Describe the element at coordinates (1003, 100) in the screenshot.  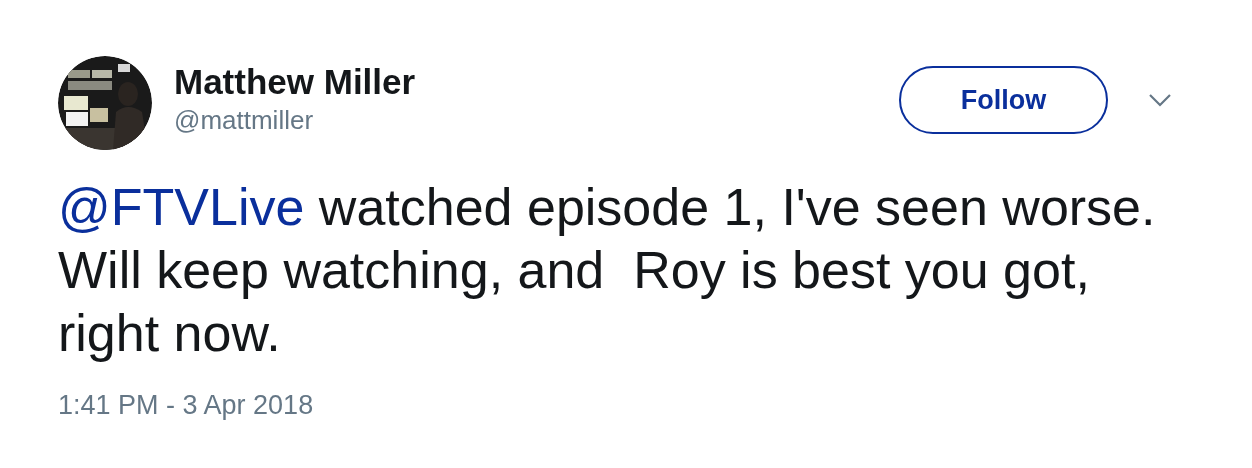
I see `follow-button: Follow` at that location.